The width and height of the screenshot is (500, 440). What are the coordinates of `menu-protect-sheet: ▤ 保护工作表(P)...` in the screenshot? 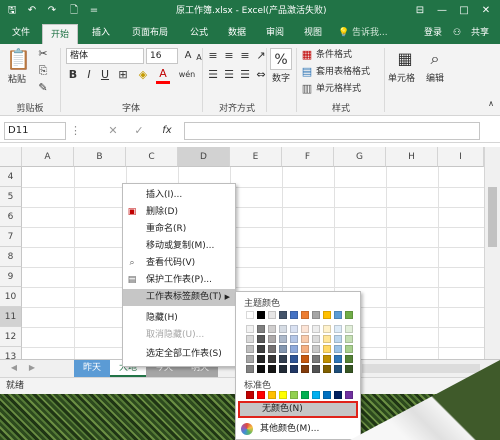 It's located at (179, 280).